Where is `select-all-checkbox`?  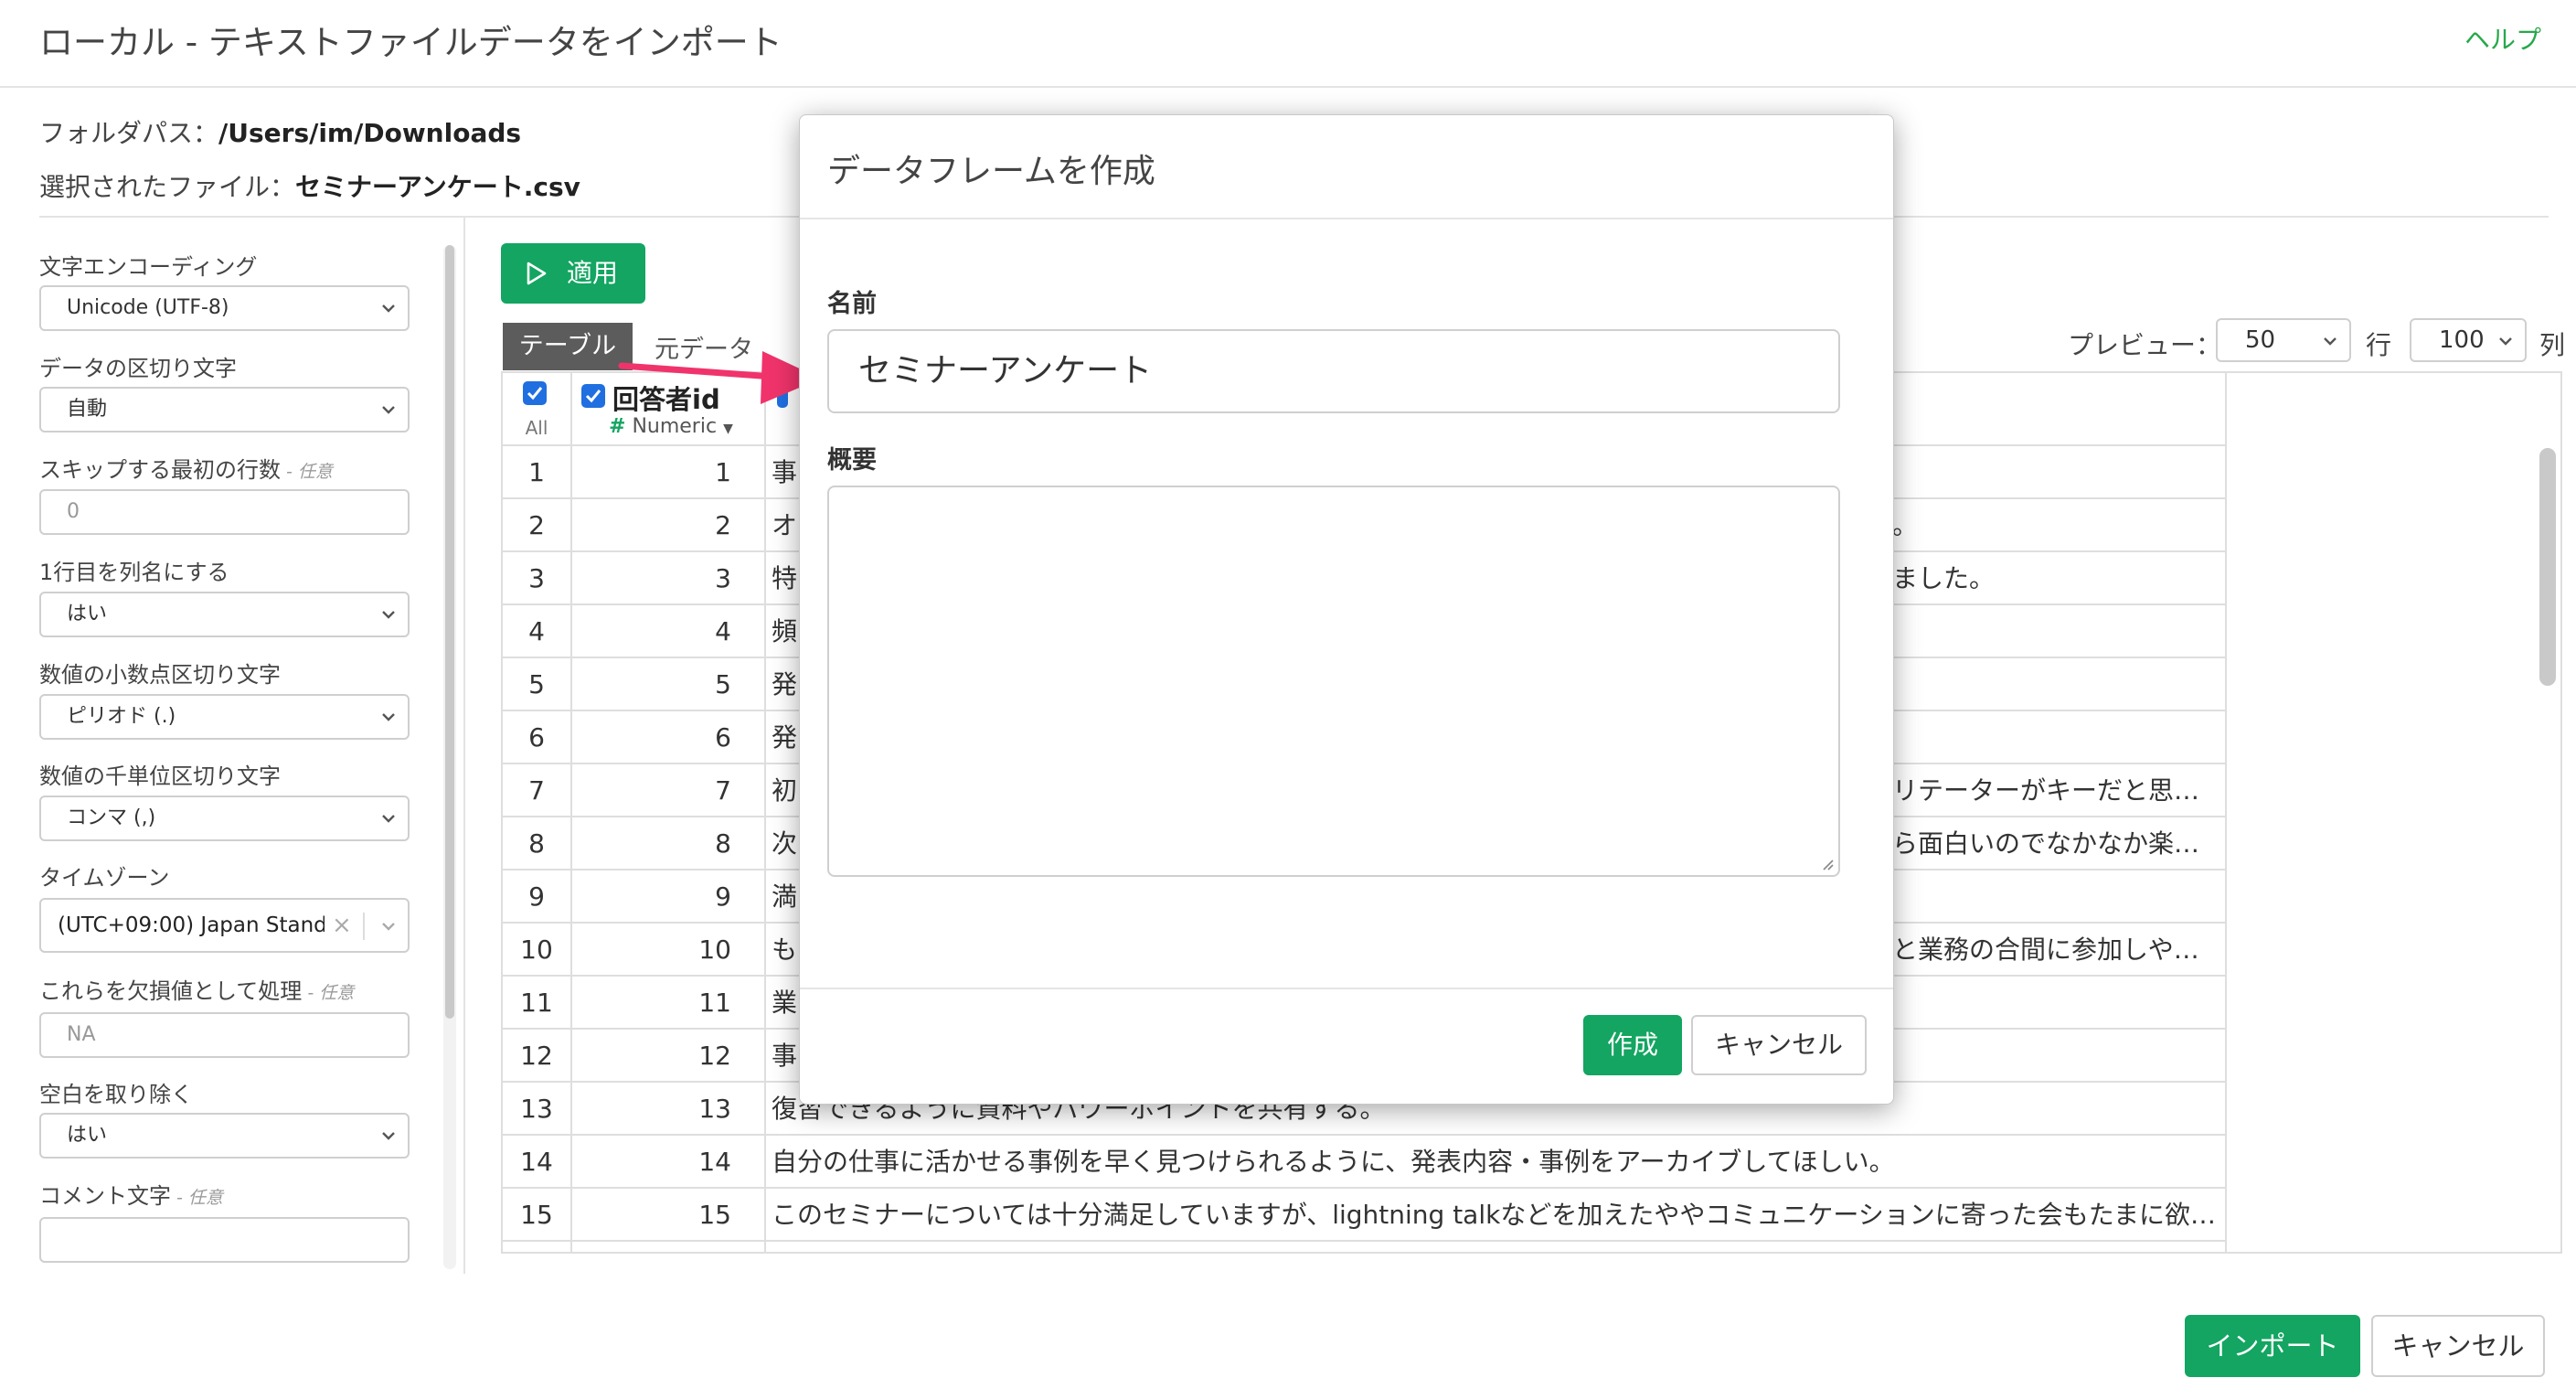 select-all-checkbox is located at coordinates (535, 393).